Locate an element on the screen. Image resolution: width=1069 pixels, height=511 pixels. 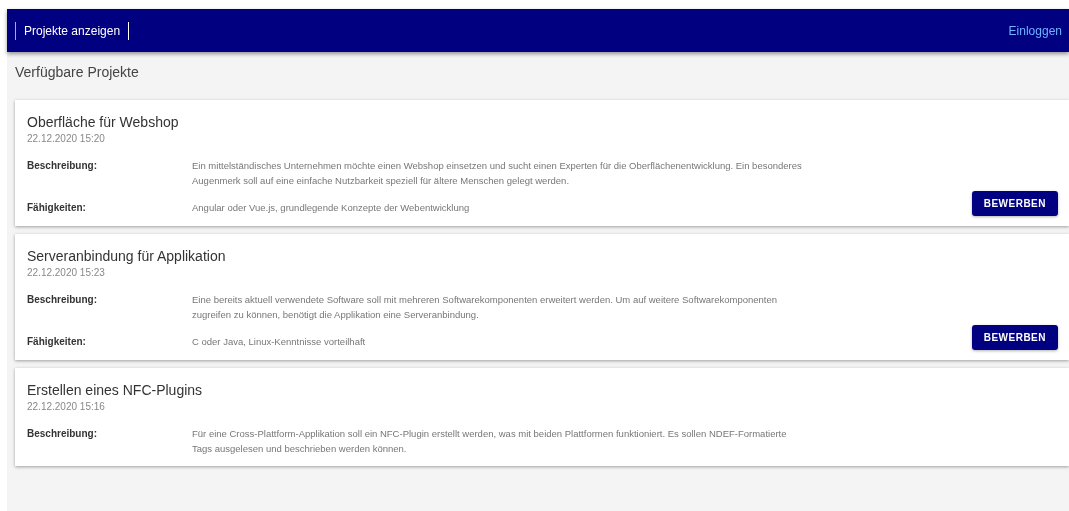
field-value: Angular oder Vue.js, grundlegende Konzepte der Webentwicklung is located at coordinates (331, 208).